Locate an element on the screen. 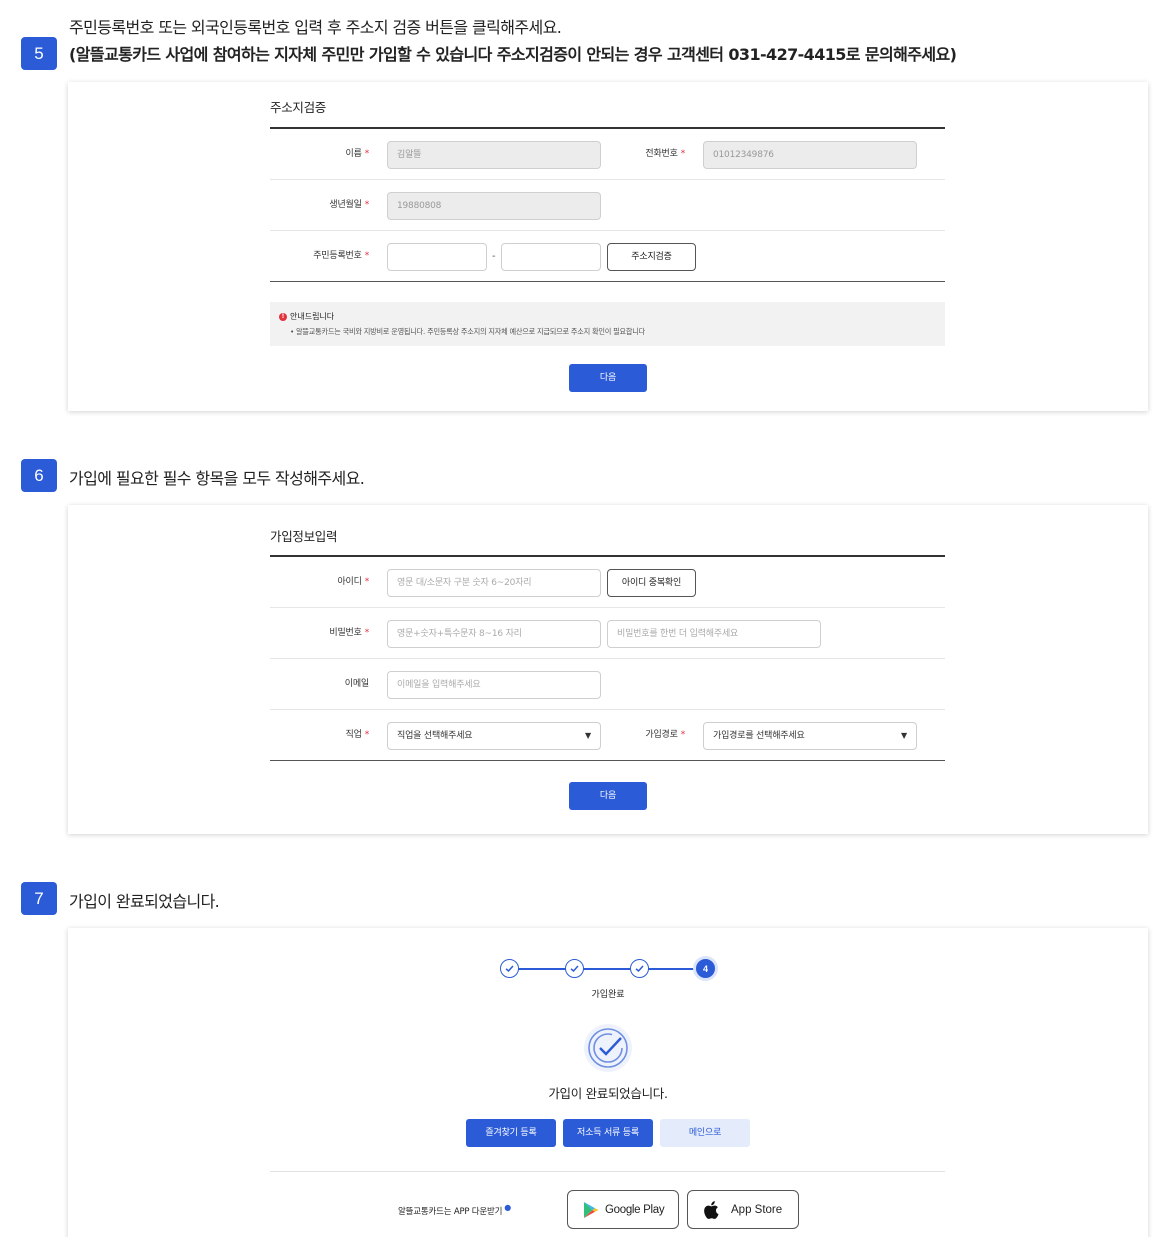 Image resolution: width=1171 pixels, height=1237 pixels. divider is located at coordinates (607, 1171).